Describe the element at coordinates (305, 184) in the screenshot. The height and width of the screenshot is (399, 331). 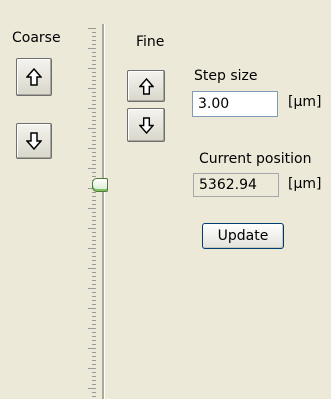
I see `current-position-unit: [µm]` at that location.